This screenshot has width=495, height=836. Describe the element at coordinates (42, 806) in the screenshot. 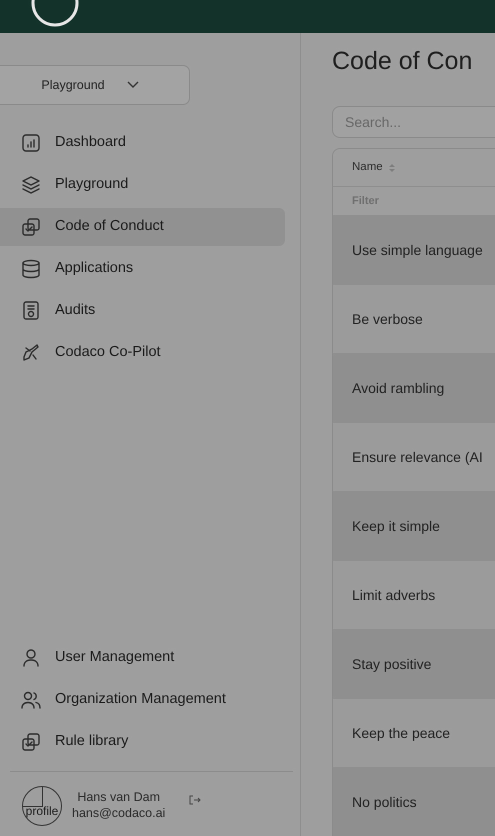

I see `avatar: profile` at that location.